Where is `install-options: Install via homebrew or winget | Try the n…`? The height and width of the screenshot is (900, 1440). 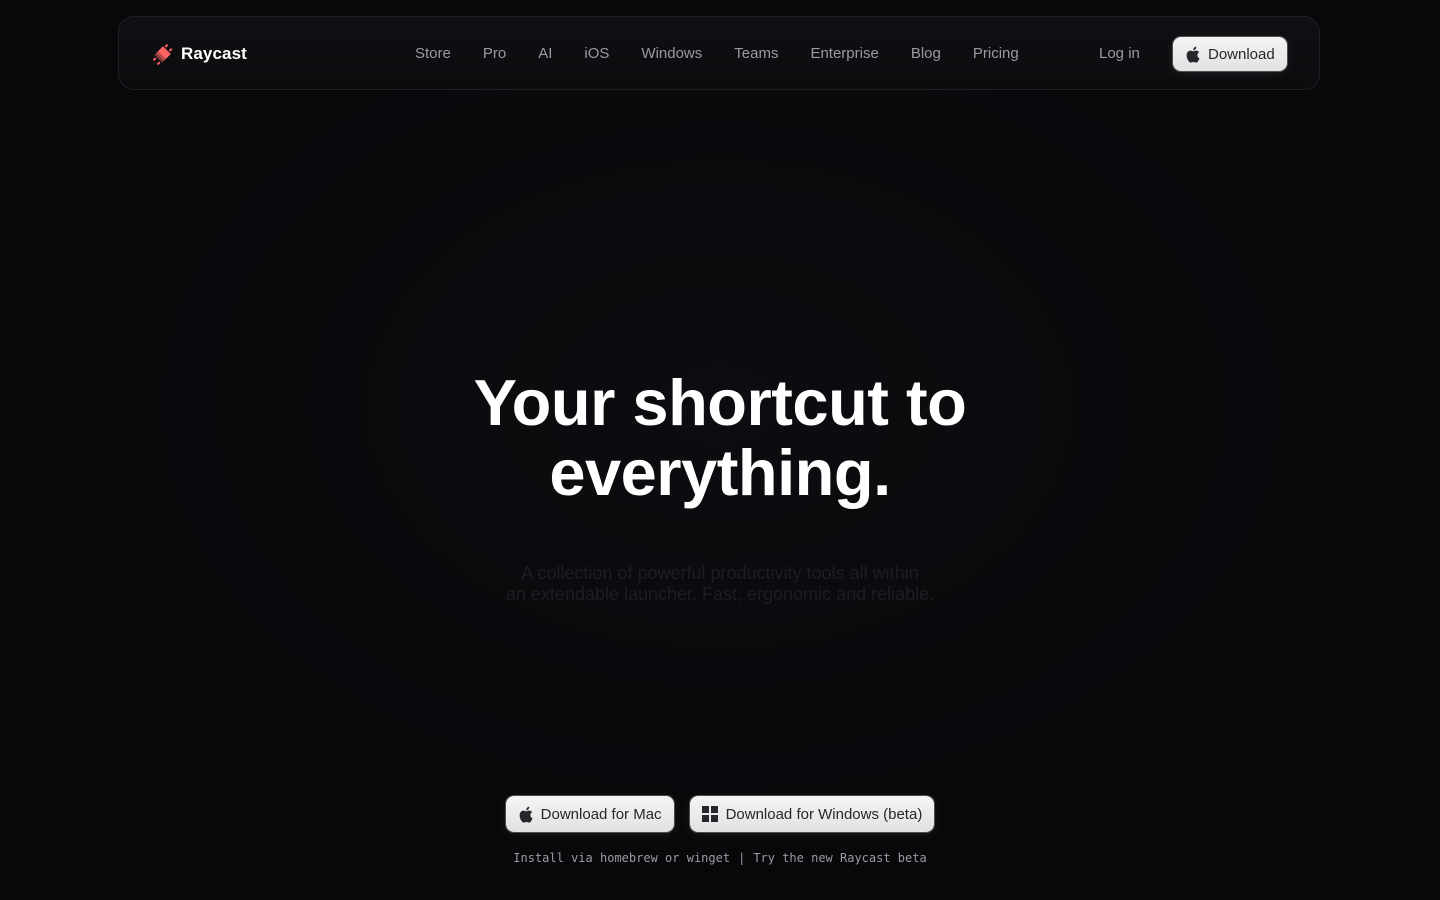
install-options: Install via homebrew or winget | Try the n… is located at coordinates (720, 858).